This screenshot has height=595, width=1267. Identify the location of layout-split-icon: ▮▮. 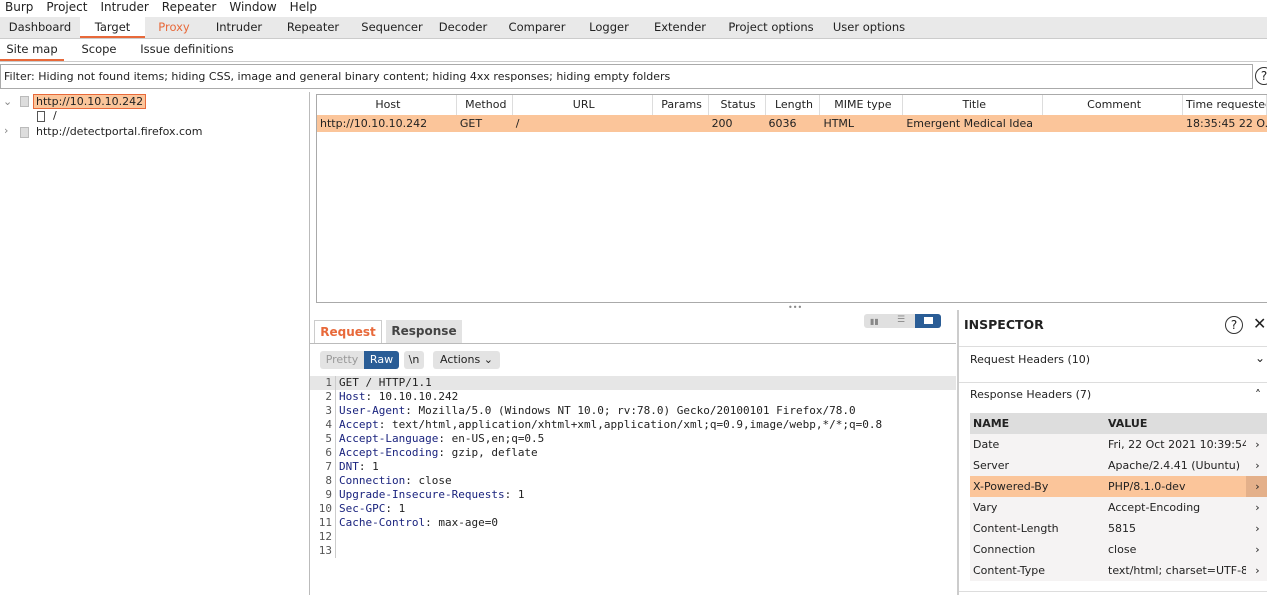
(874, 321).